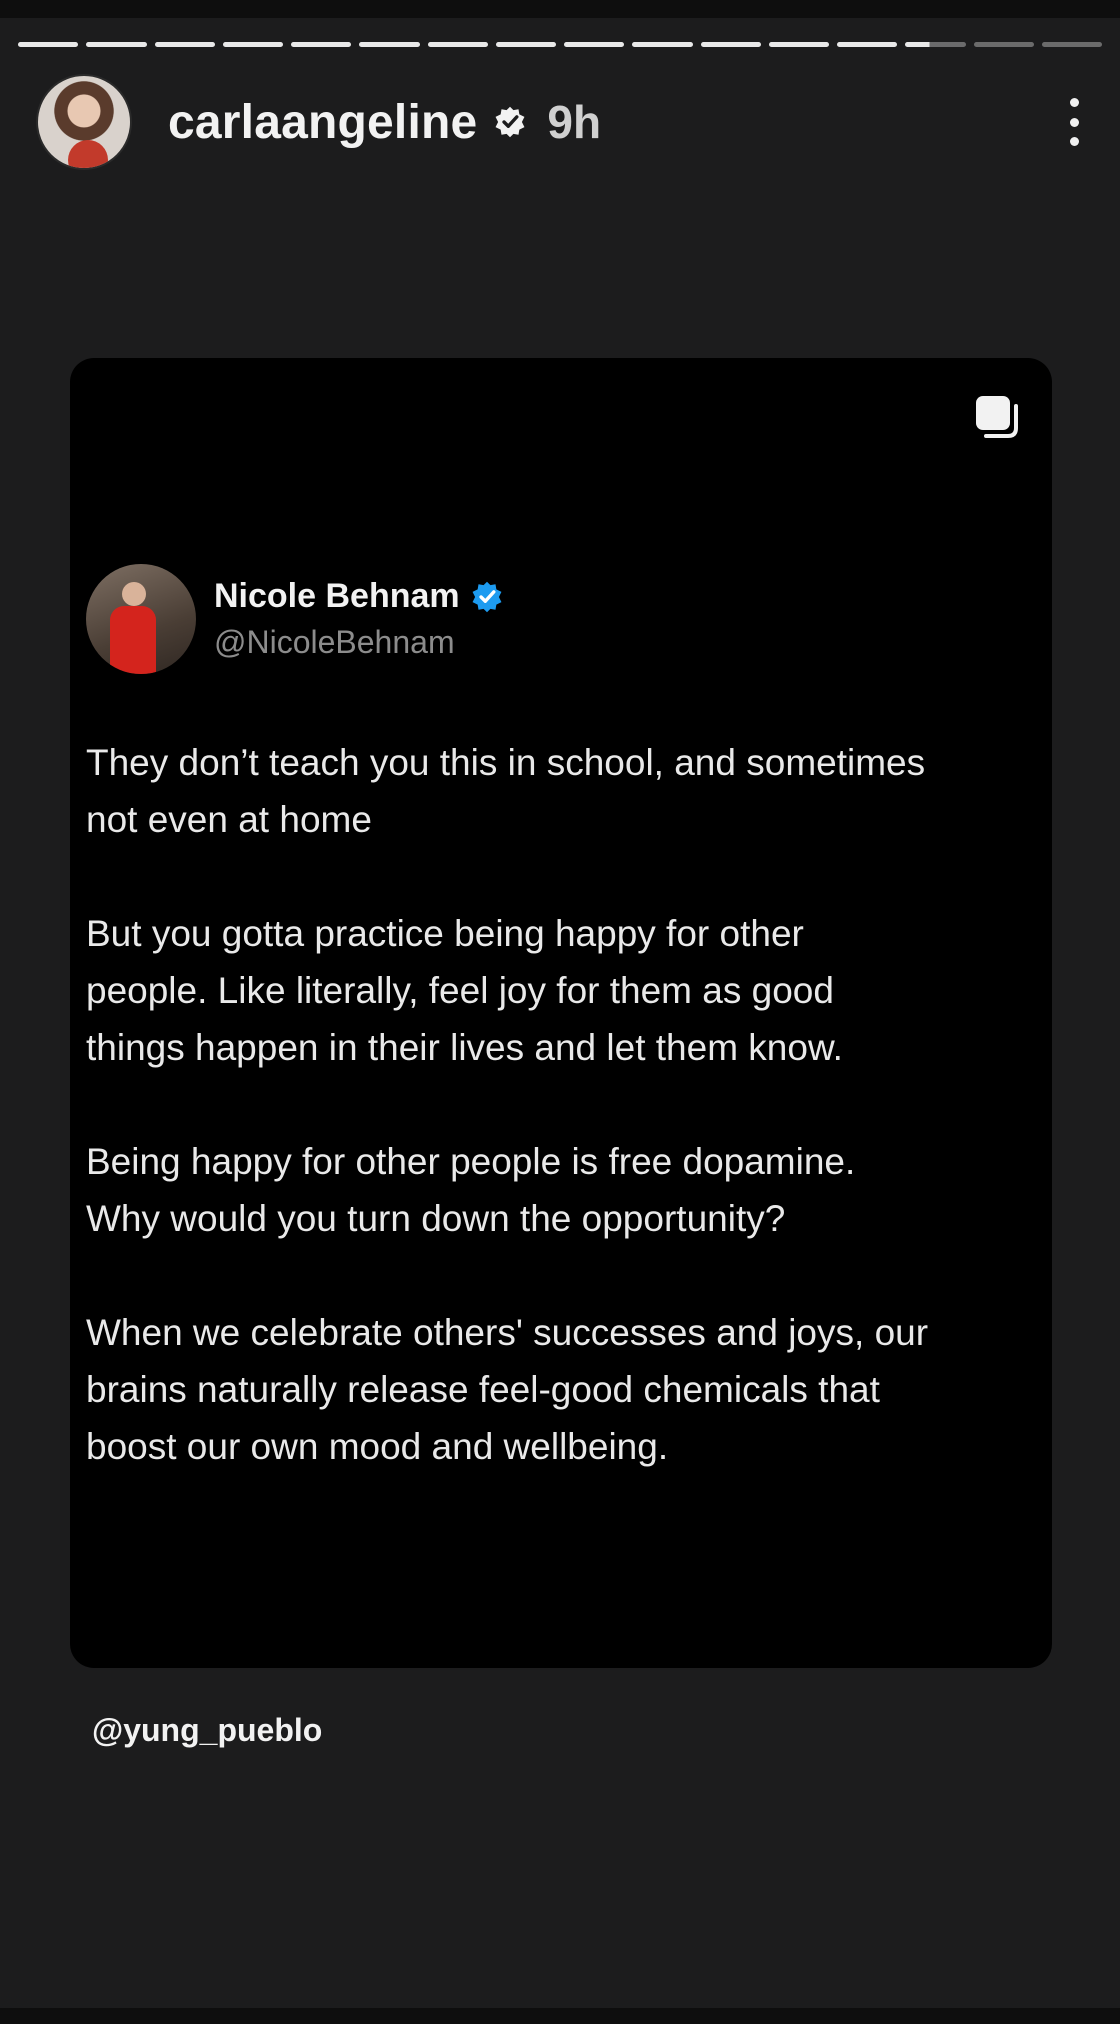 The width and height of the screenshot is (1120, 2024). Describe the element at coordinates (574, 122) in the screenshot. I see `post-time: 9h` at that location.